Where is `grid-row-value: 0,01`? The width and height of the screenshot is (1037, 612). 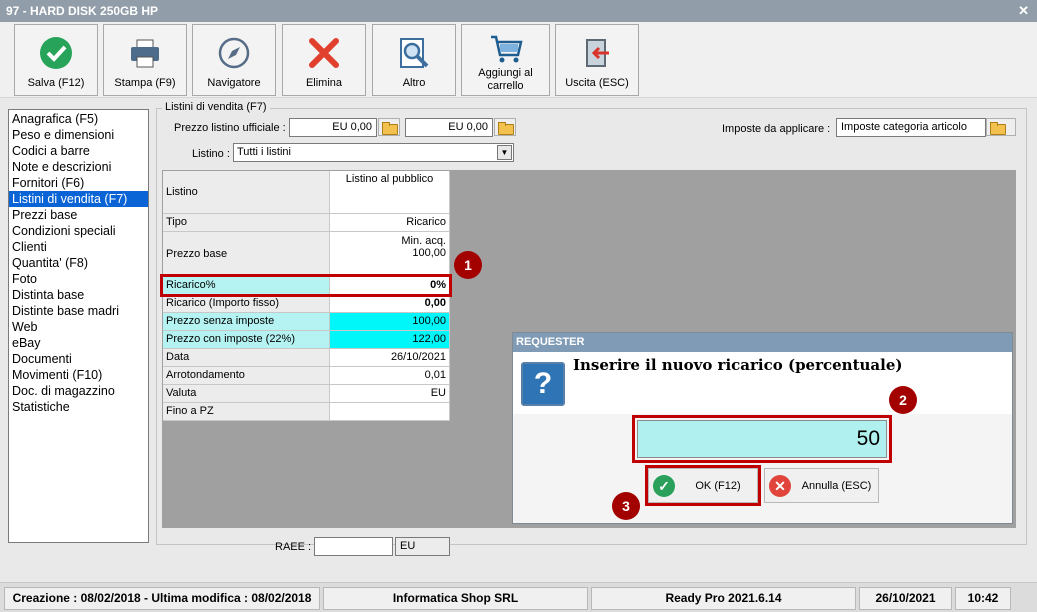
grid-row-value: 0,01 is located at coordinates (390, 376).